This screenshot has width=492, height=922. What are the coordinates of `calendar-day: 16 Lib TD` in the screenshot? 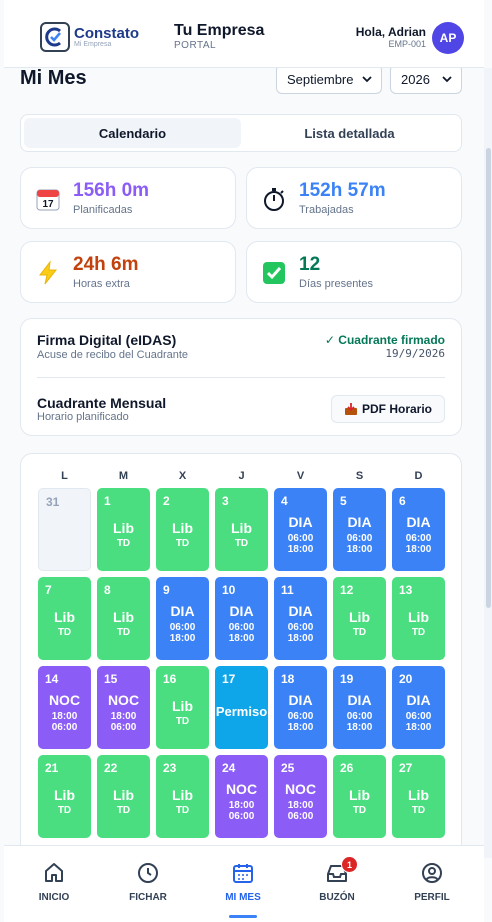 It's located at (182, 707).